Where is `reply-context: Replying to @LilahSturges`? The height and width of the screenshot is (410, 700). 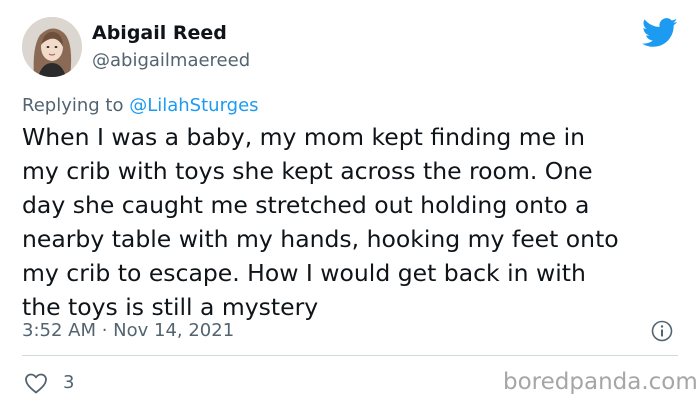
reply-context: Replying to @LilahSturges is located at coordinates (140, 105).